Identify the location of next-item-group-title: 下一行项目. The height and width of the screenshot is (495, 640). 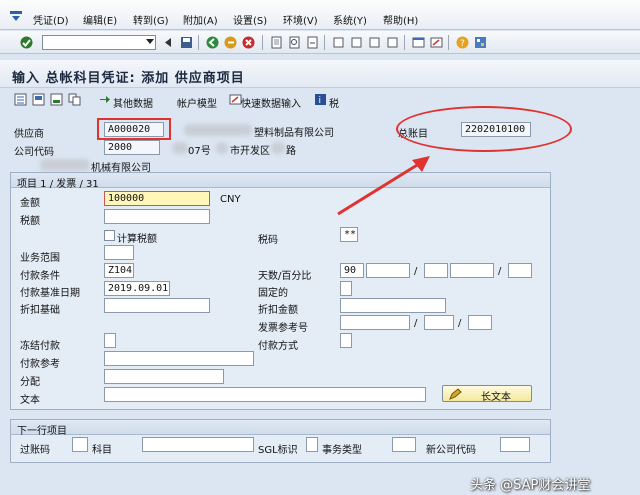
(42, 431).